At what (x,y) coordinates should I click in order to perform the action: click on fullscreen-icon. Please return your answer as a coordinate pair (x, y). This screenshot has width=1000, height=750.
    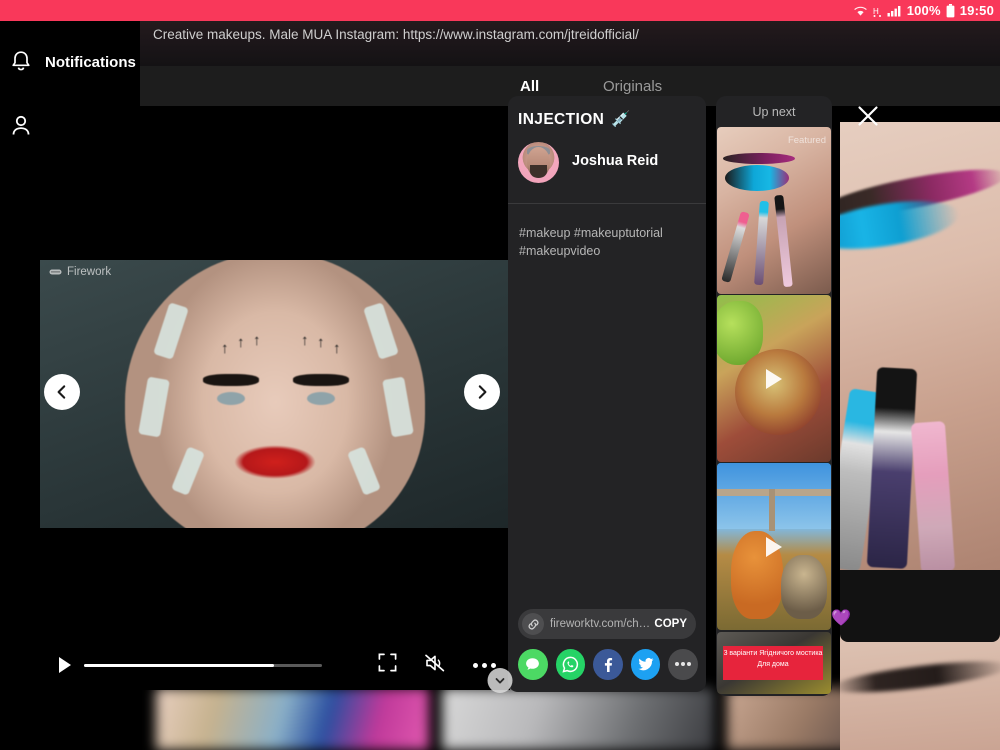
    Looking at the image, I should click on (387, 662).